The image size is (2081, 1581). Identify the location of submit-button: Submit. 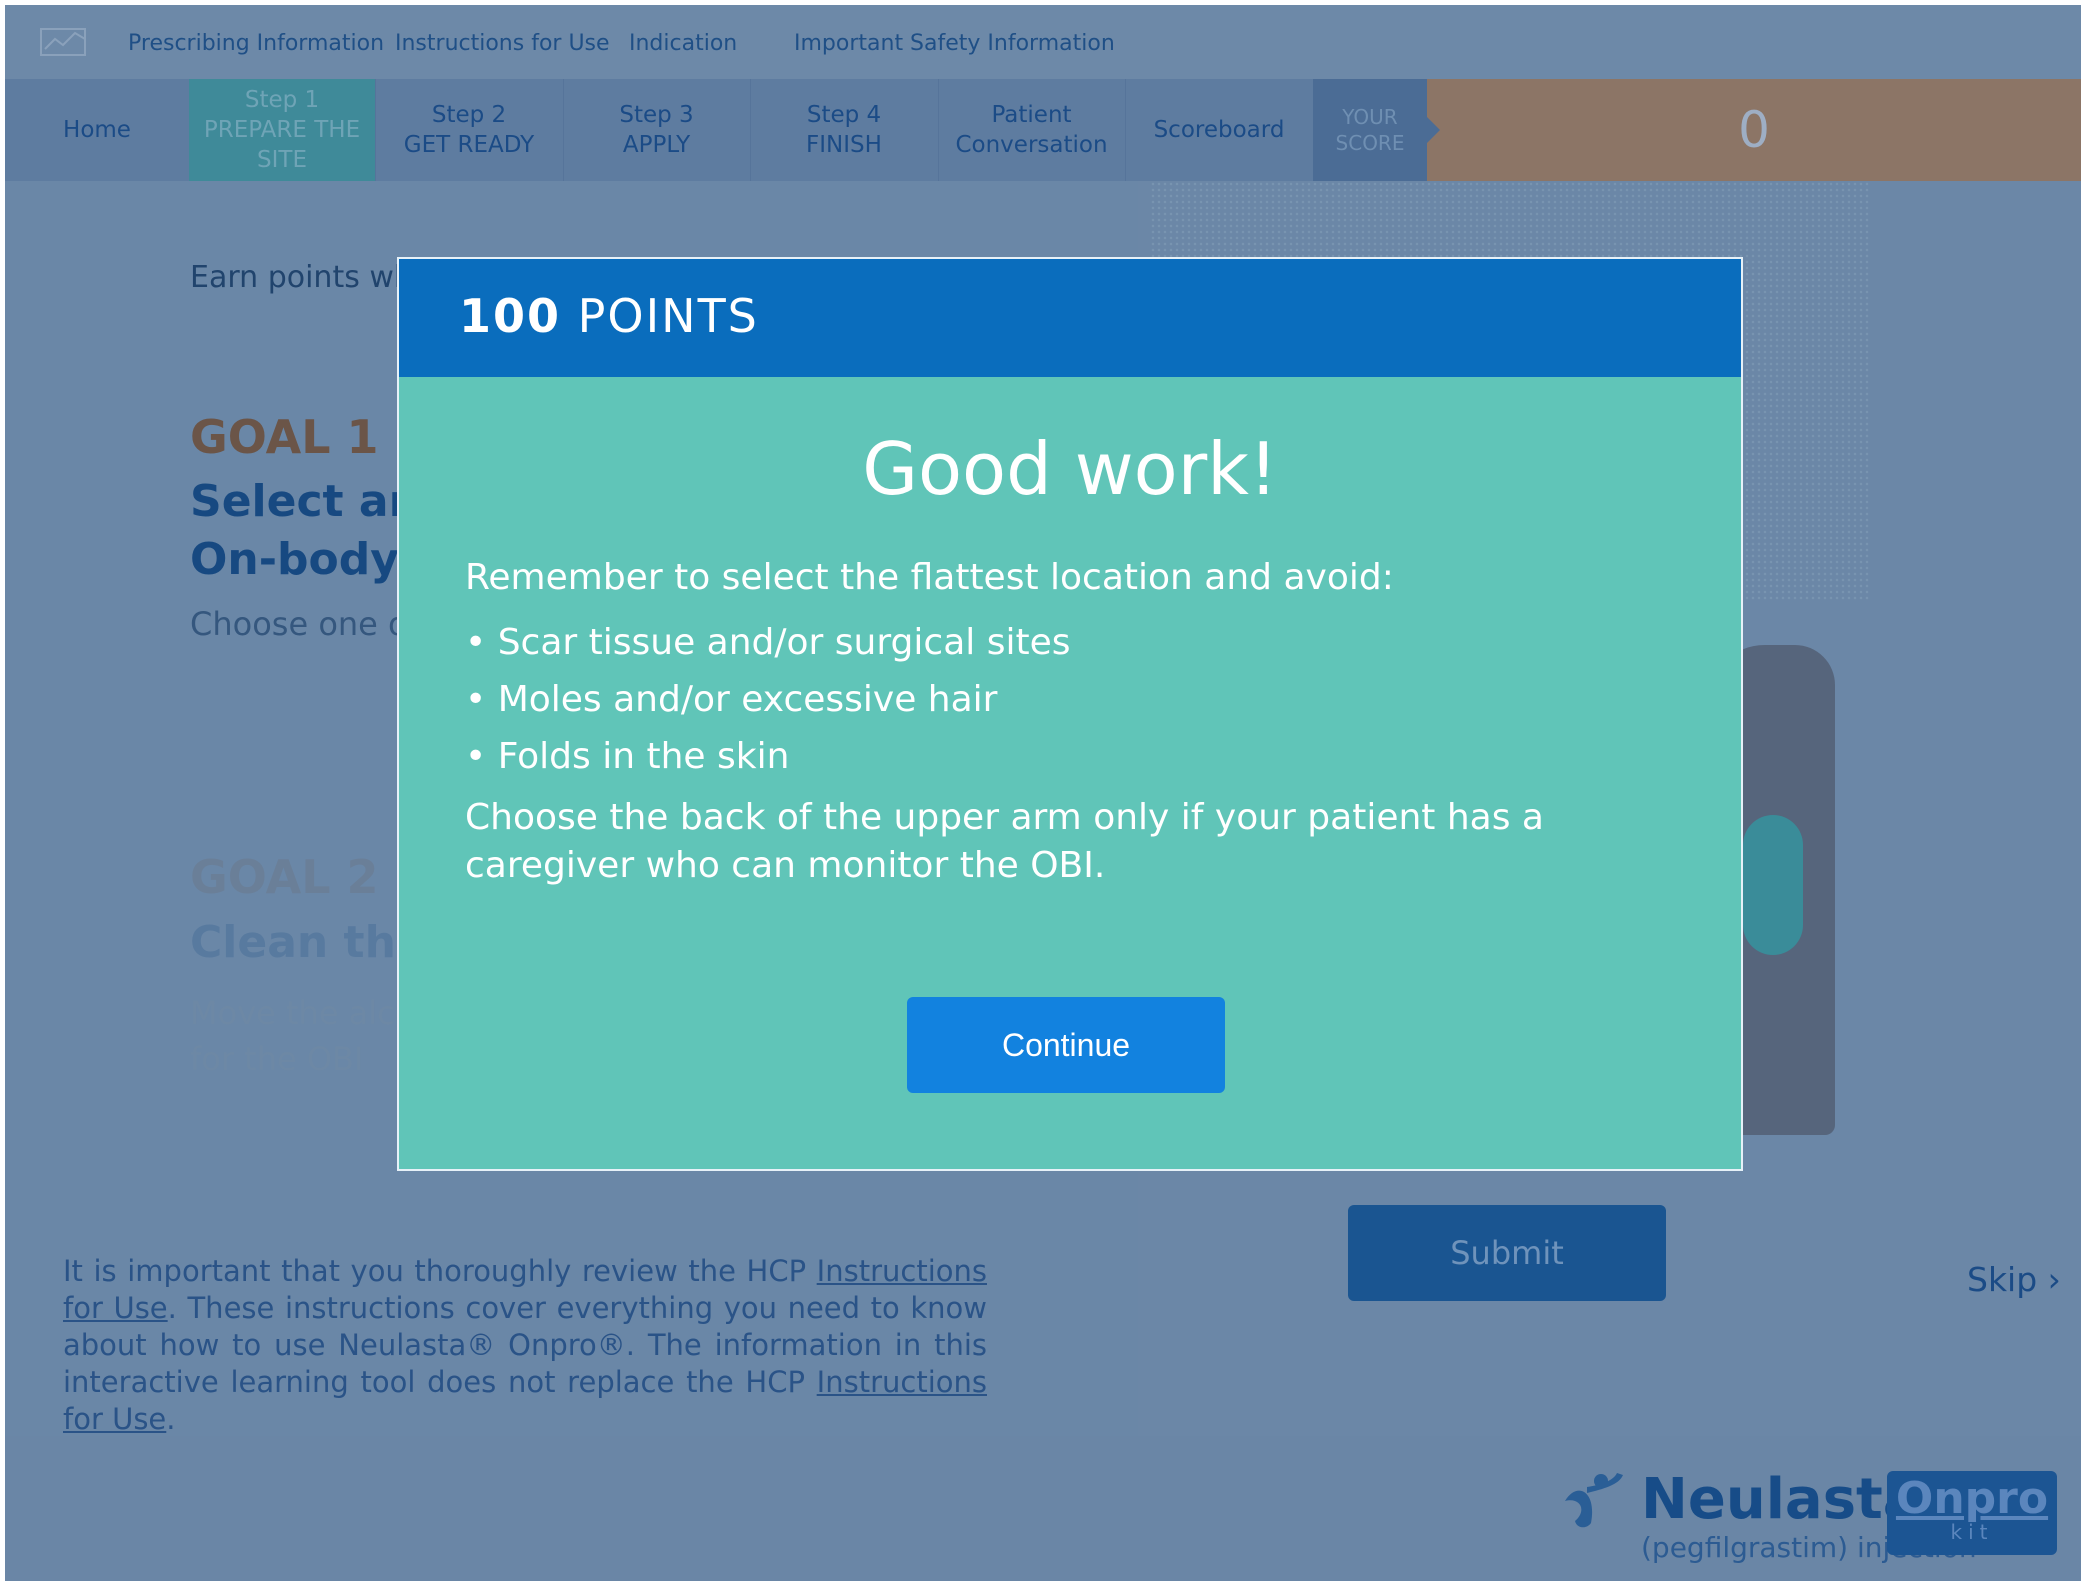
(1507, 1253).